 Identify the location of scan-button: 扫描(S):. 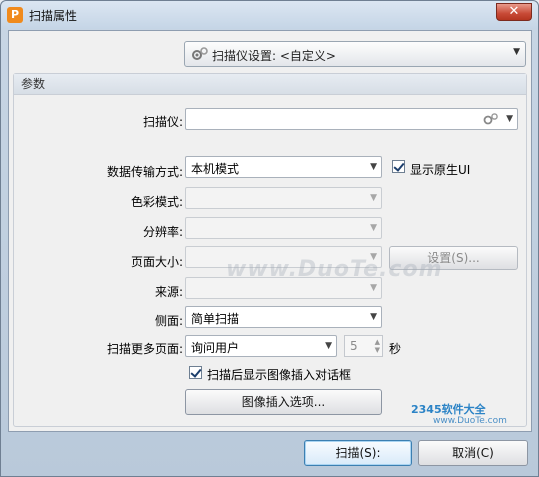
(358, 453).